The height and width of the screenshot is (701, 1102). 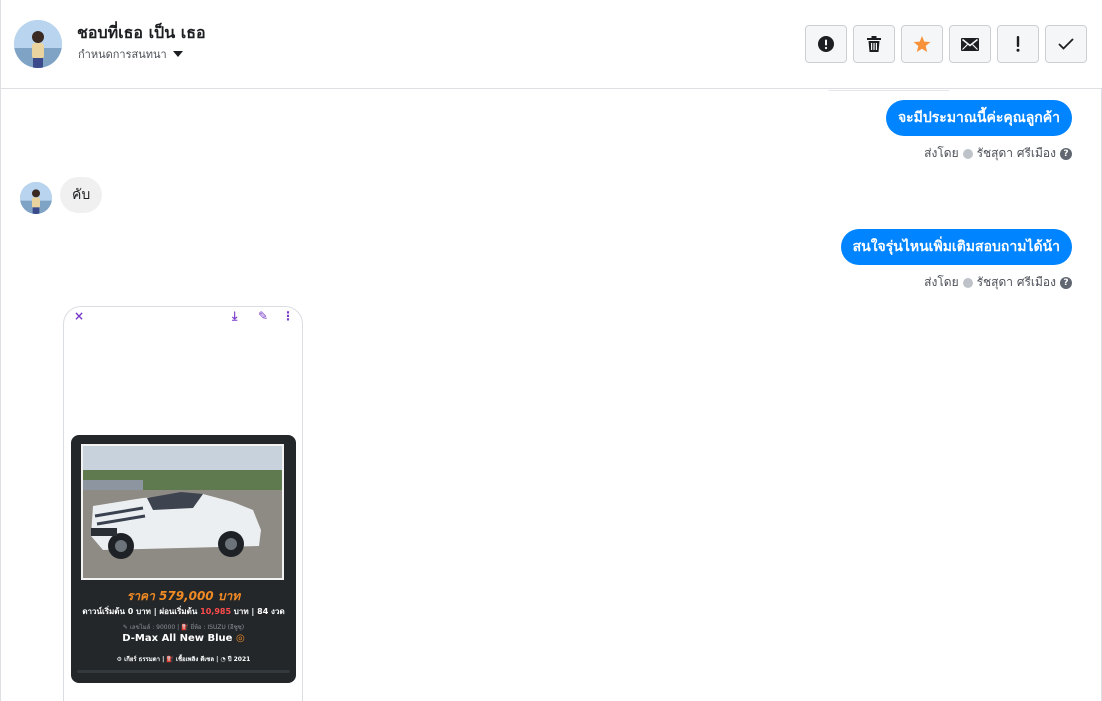 What do you see at coordinates (183, 596) in the screenshot?
I see `car-price: ราคา 579,000 บาท` at bounding box center [183, 596].